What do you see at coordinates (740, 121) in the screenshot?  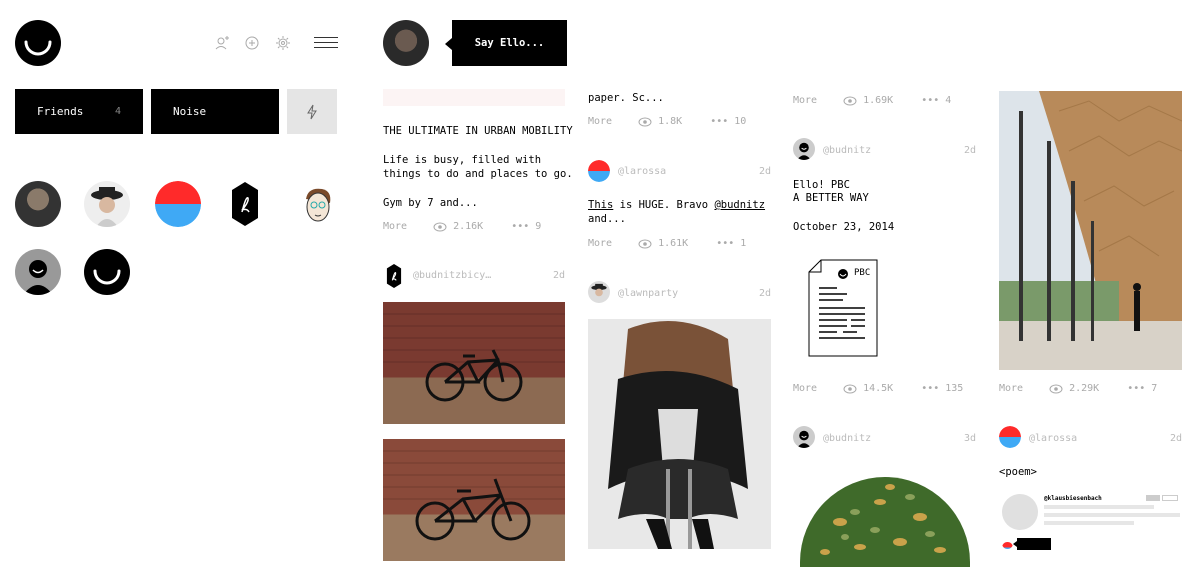 I see `comments-count: 10` at bounding box center [740, 121].